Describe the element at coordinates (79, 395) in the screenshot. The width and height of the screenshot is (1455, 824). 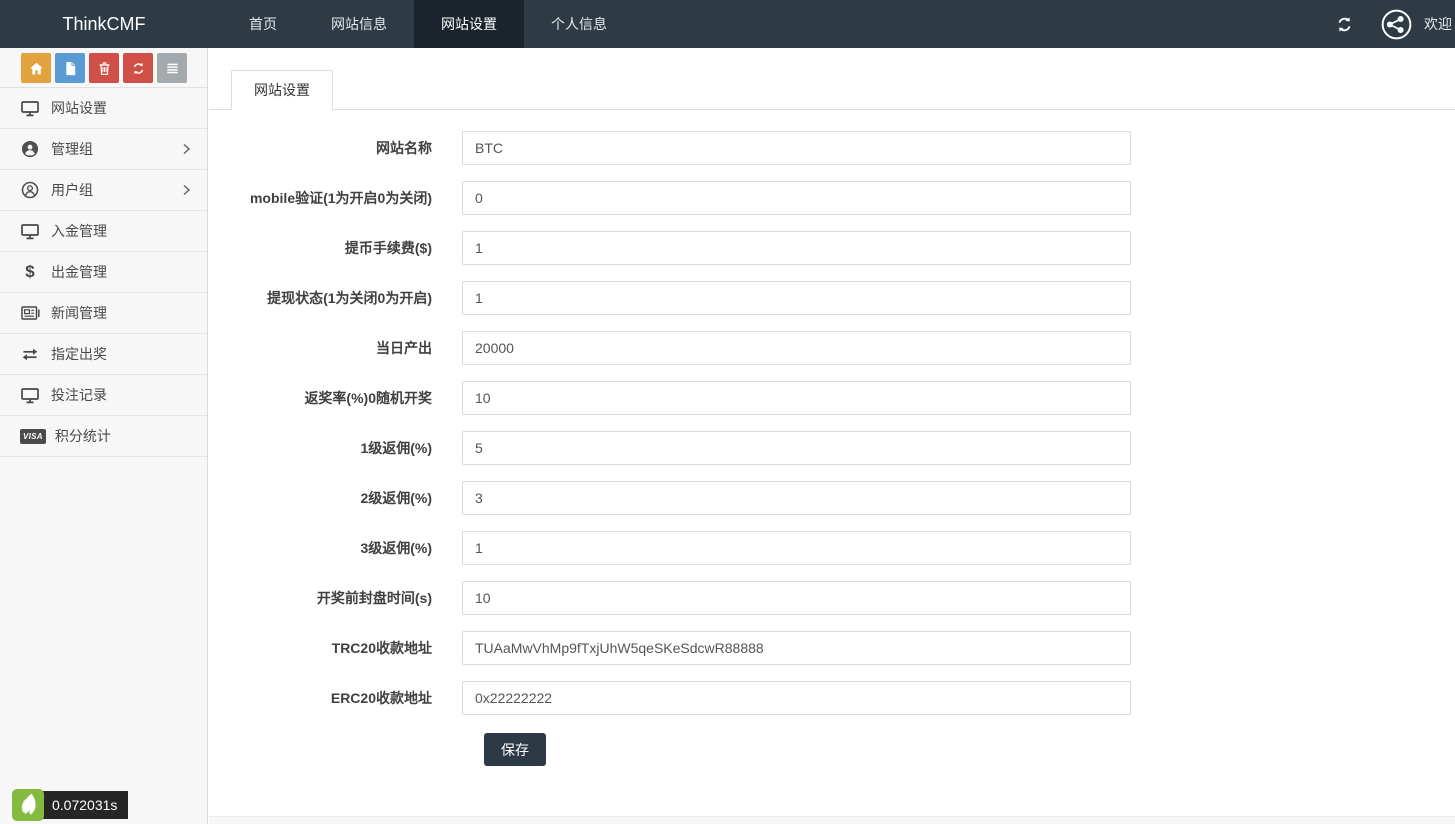
I see `sidebar-item-label: 投注记录` at that location.